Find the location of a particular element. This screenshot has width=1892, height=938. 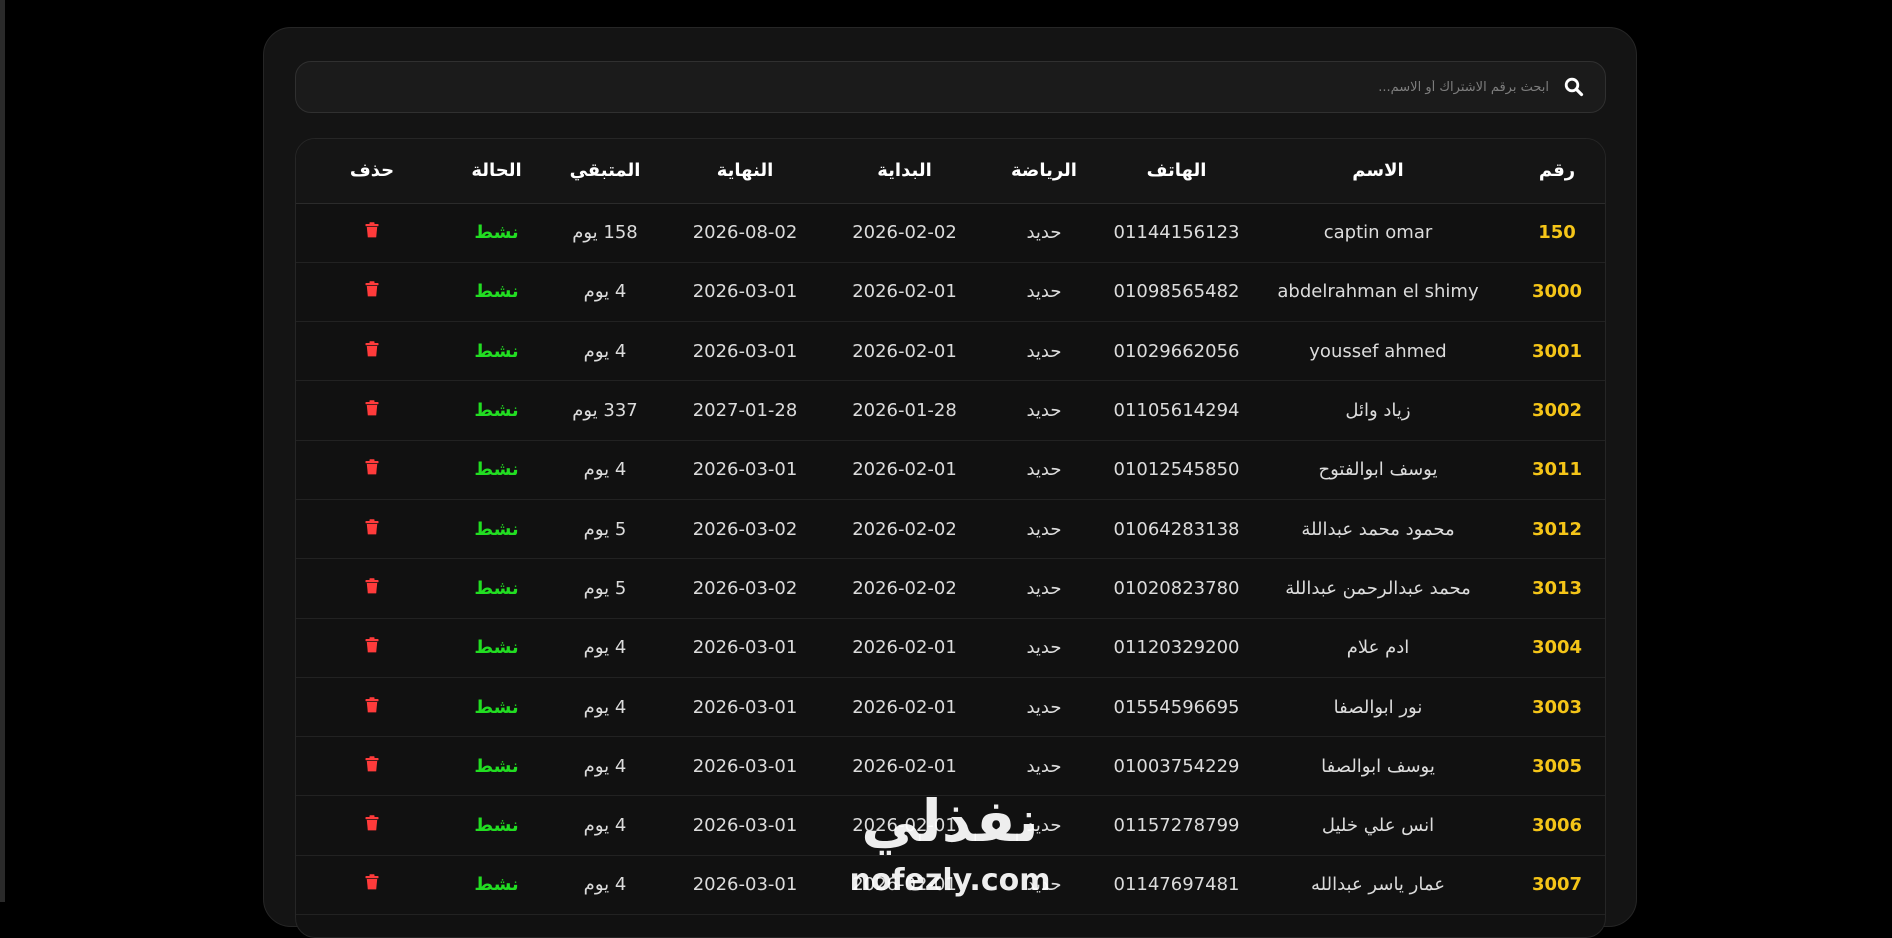

cell-id: 3013 is located at coordinates (1556, 588).